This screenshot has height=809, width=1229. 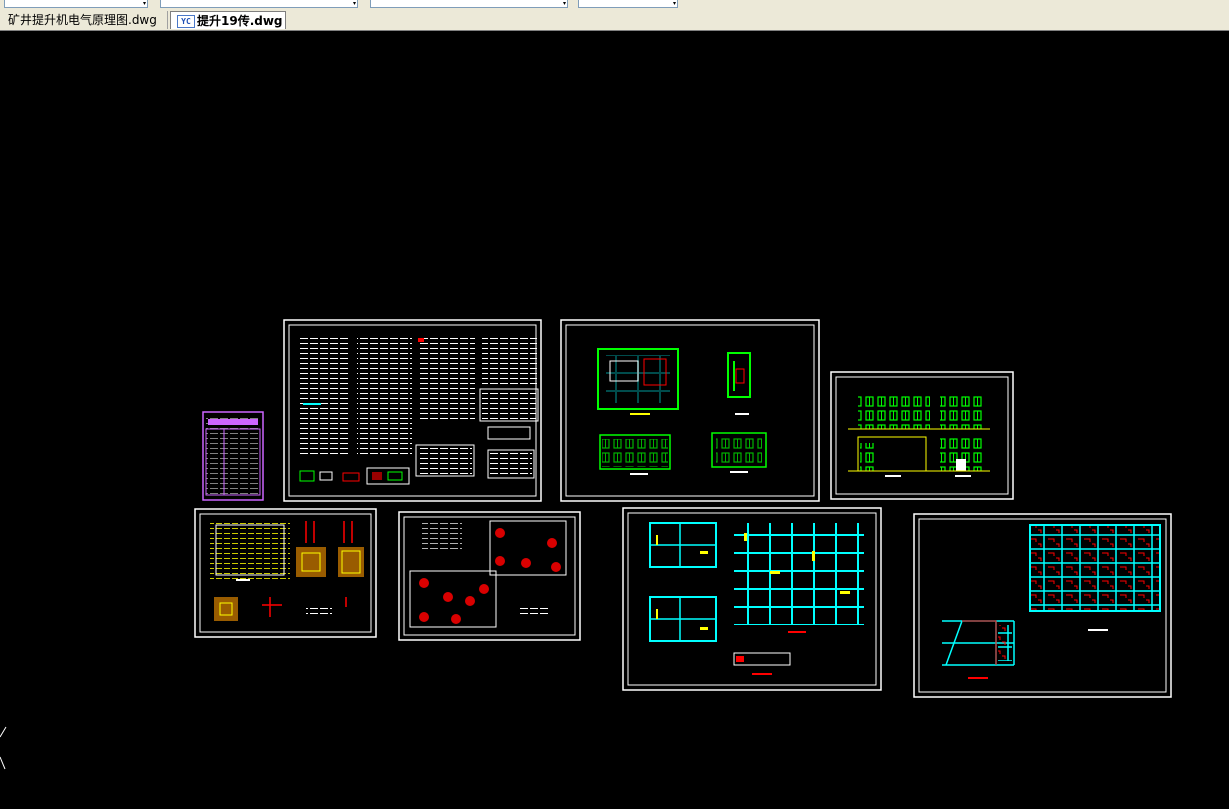 I want to click on color-combo: ▾, so click(x=259, y=4).